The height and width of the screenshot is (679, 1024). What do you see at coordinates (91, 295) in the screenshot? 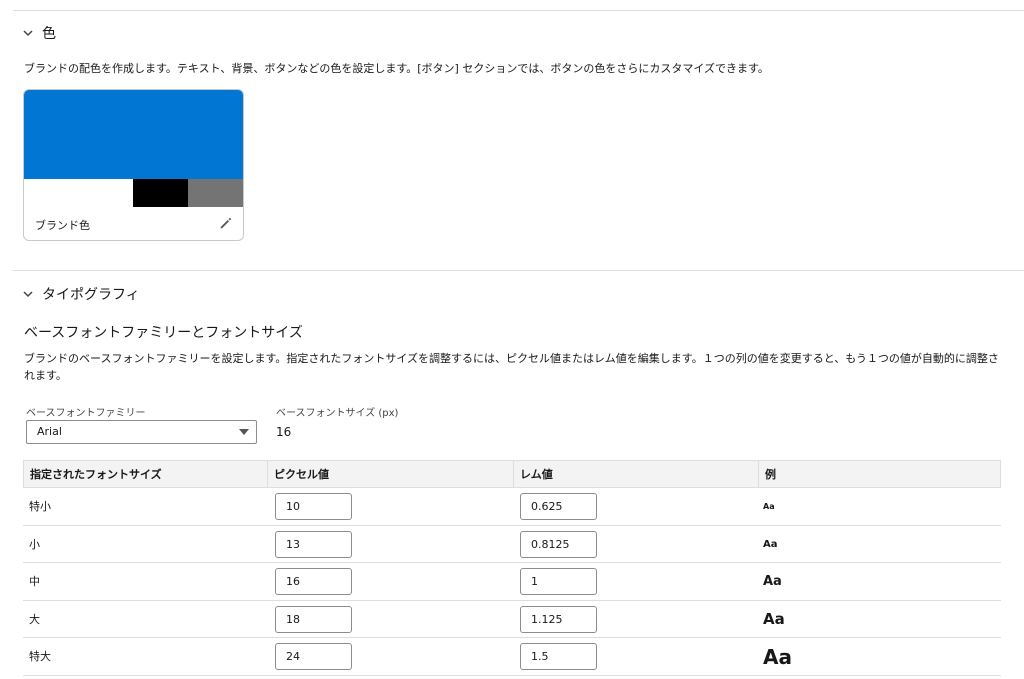
I see `typography-section-title: タイポグラフィ` at bounding box center [91, 295].